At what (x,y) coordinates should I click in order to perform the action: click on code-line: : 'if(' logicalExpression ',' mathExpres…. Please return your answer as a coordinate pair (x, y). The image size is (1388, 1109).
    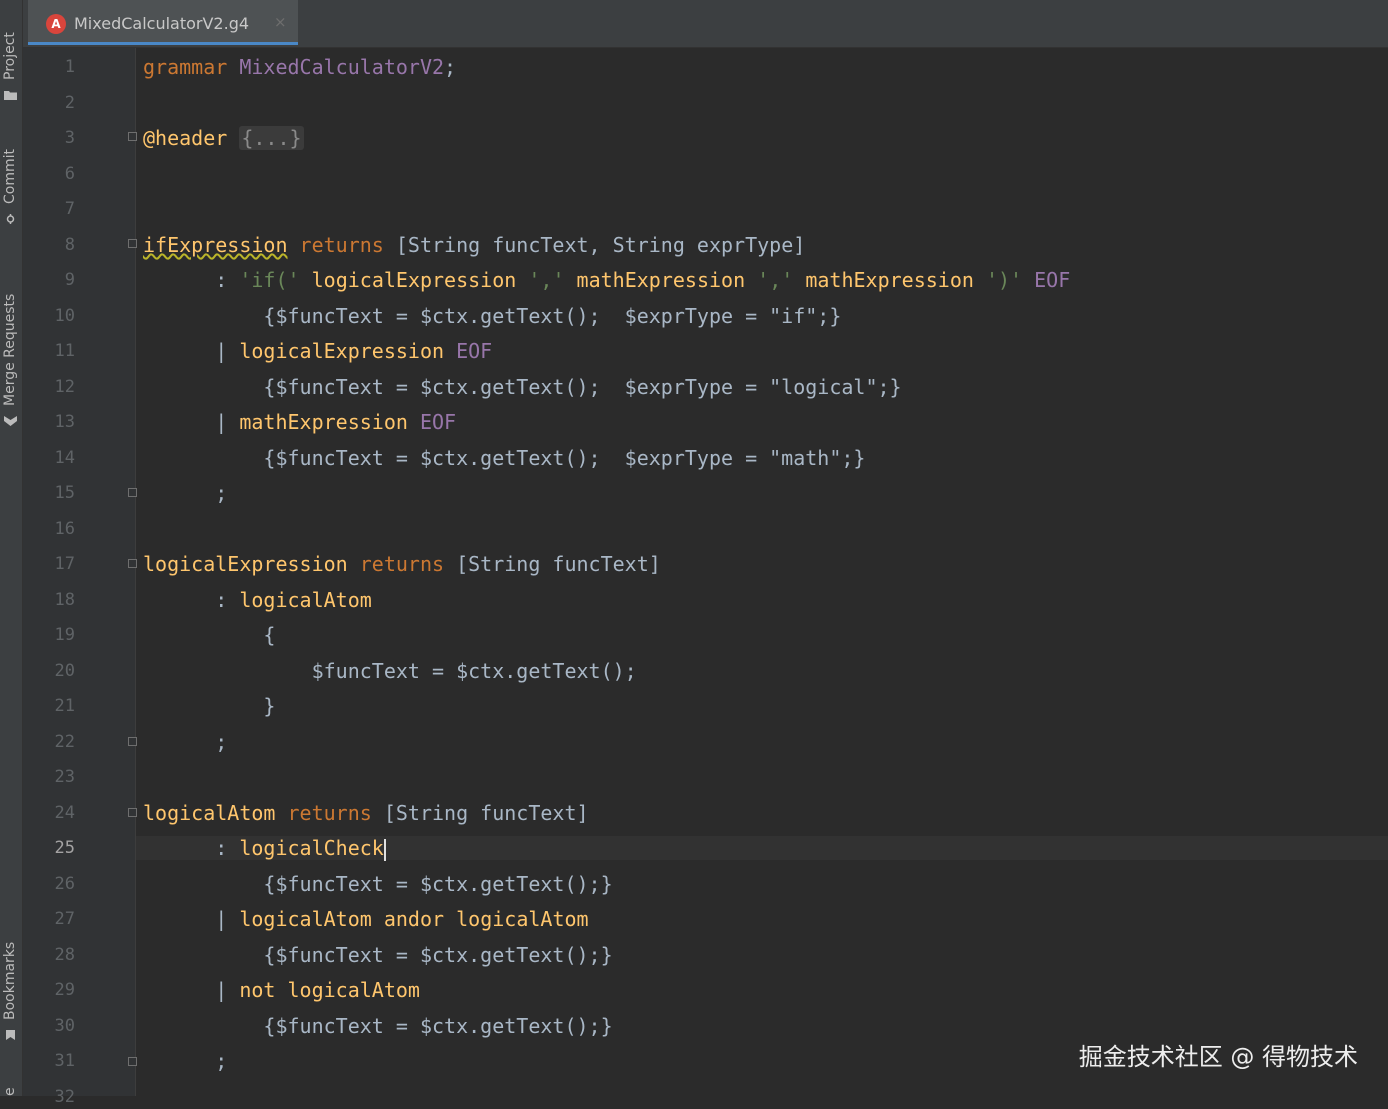
    Looking at the image, I should click on (606, 280).